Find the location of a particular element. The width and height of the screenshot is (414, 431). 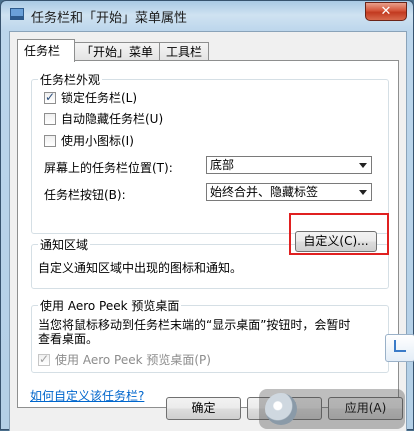

tab-taskbar: 任务栏 is located at coordinates (46, 50).